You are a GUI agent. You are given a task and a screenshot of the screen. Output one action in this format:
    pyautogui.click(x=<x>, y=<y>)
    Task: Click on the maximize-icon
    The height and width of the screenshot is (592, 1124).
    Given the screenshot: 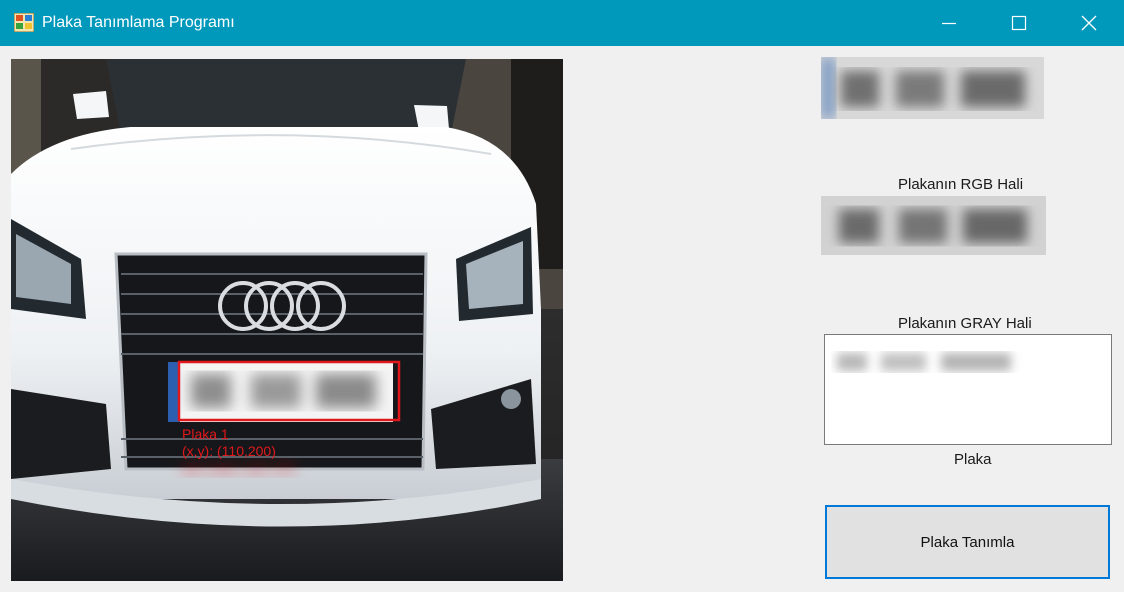 What is the action you would take?
    pyautogui.click(x=1019, y=23)
    